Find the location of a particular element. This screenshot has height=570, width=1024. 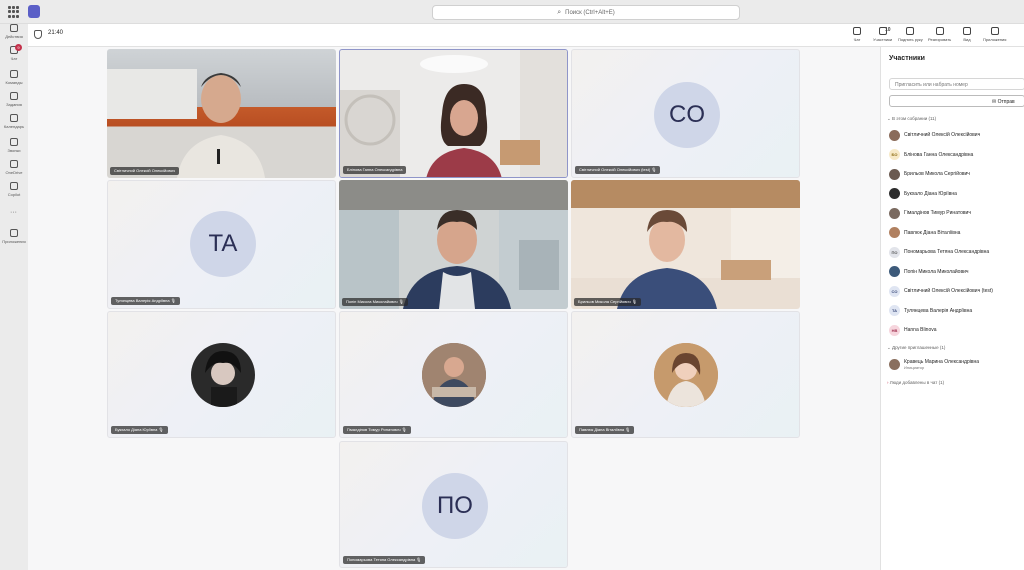

nameplate-name: Попін Микола Миколайович is located at coordinates (372, 301).